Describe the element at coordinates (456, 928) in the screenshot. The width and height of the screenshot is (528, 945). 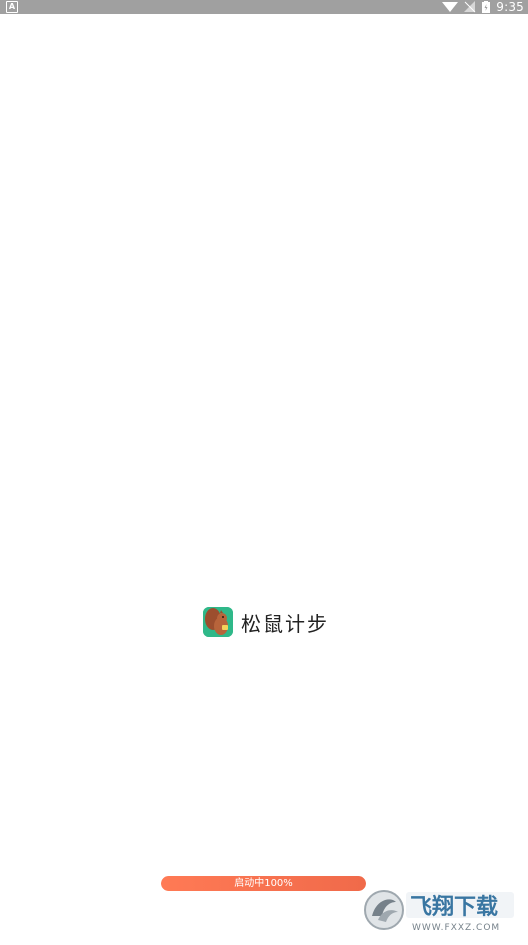
I see `watermark-url: WWW.FXXZ.COM` at that location.